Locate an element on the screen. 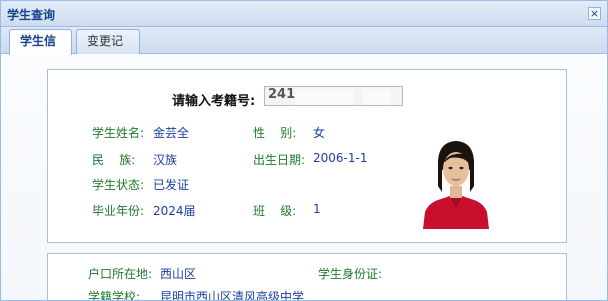  gender-value: 女 is located at coordinates (319, 133).